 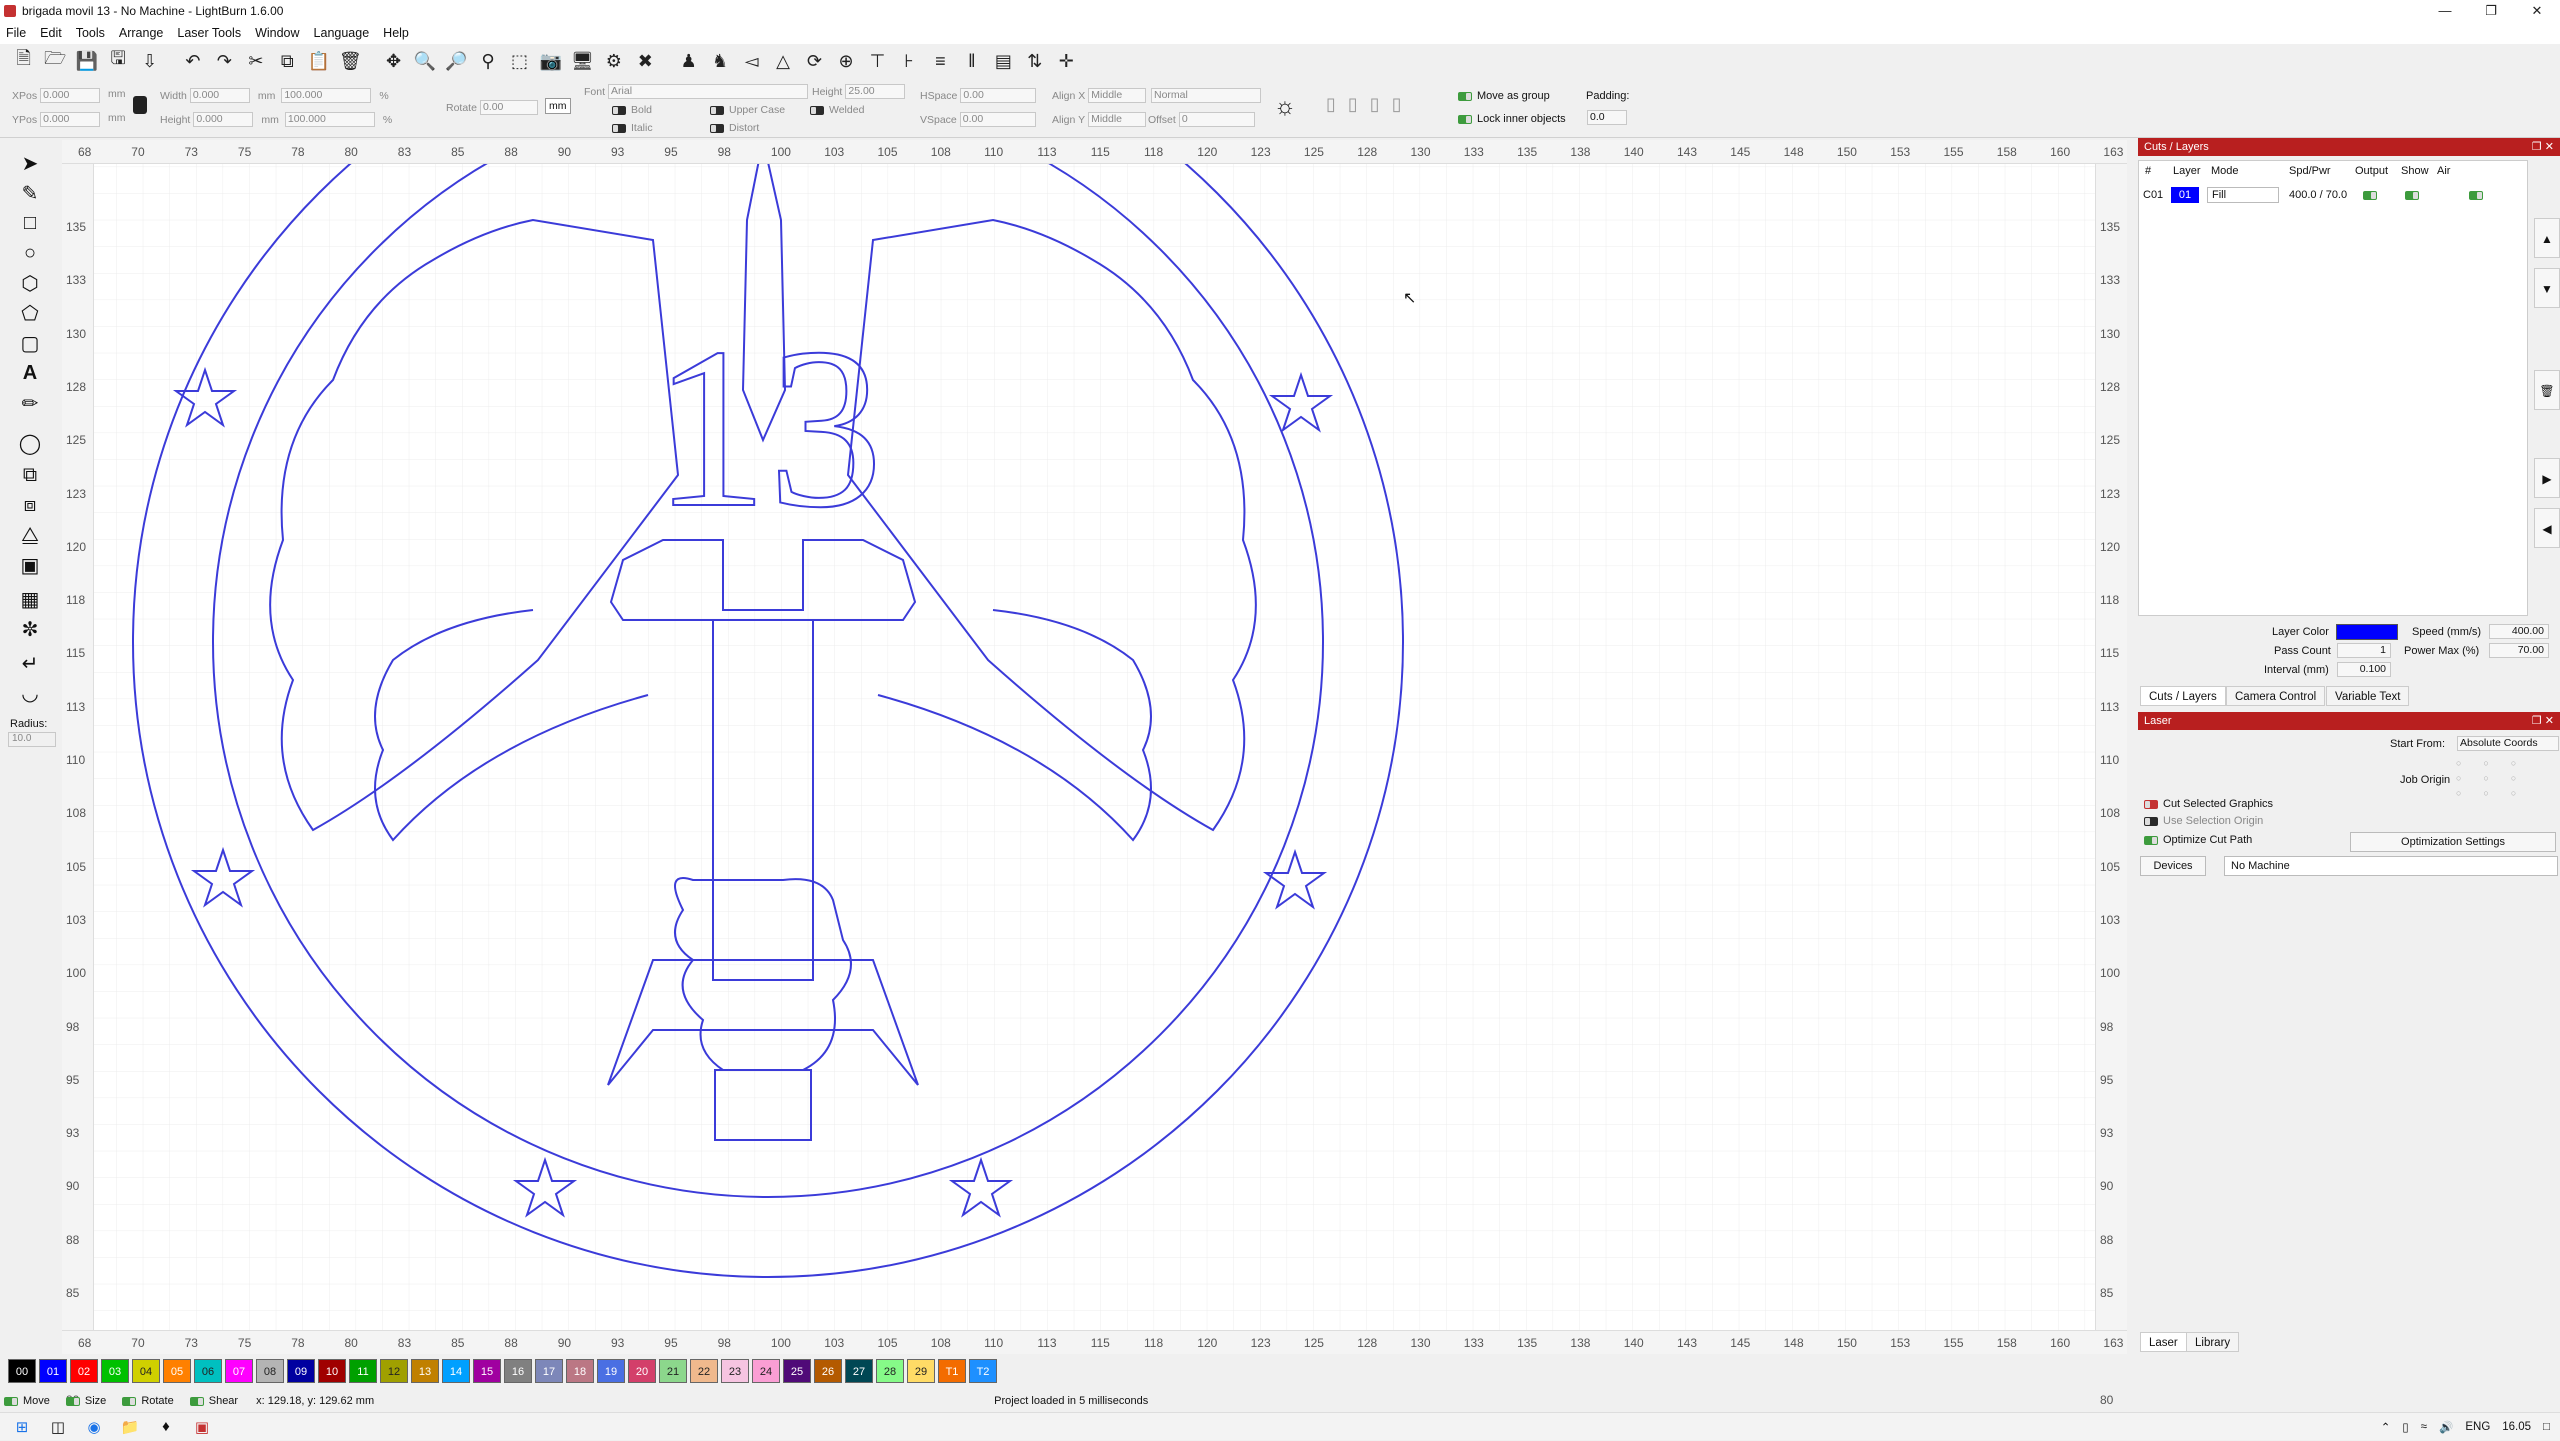 I want to click on palette-swatch-26: 26, so click(x=828, y=1371).